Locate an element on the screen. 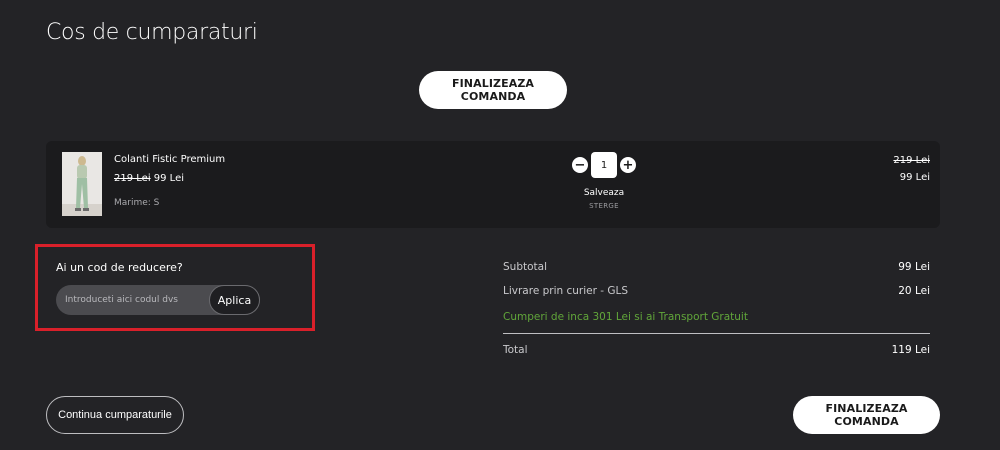 The width and height of the screenshot is (1000, 450). apply-coupon-button: Aplica is located at coordinates (234, 300).